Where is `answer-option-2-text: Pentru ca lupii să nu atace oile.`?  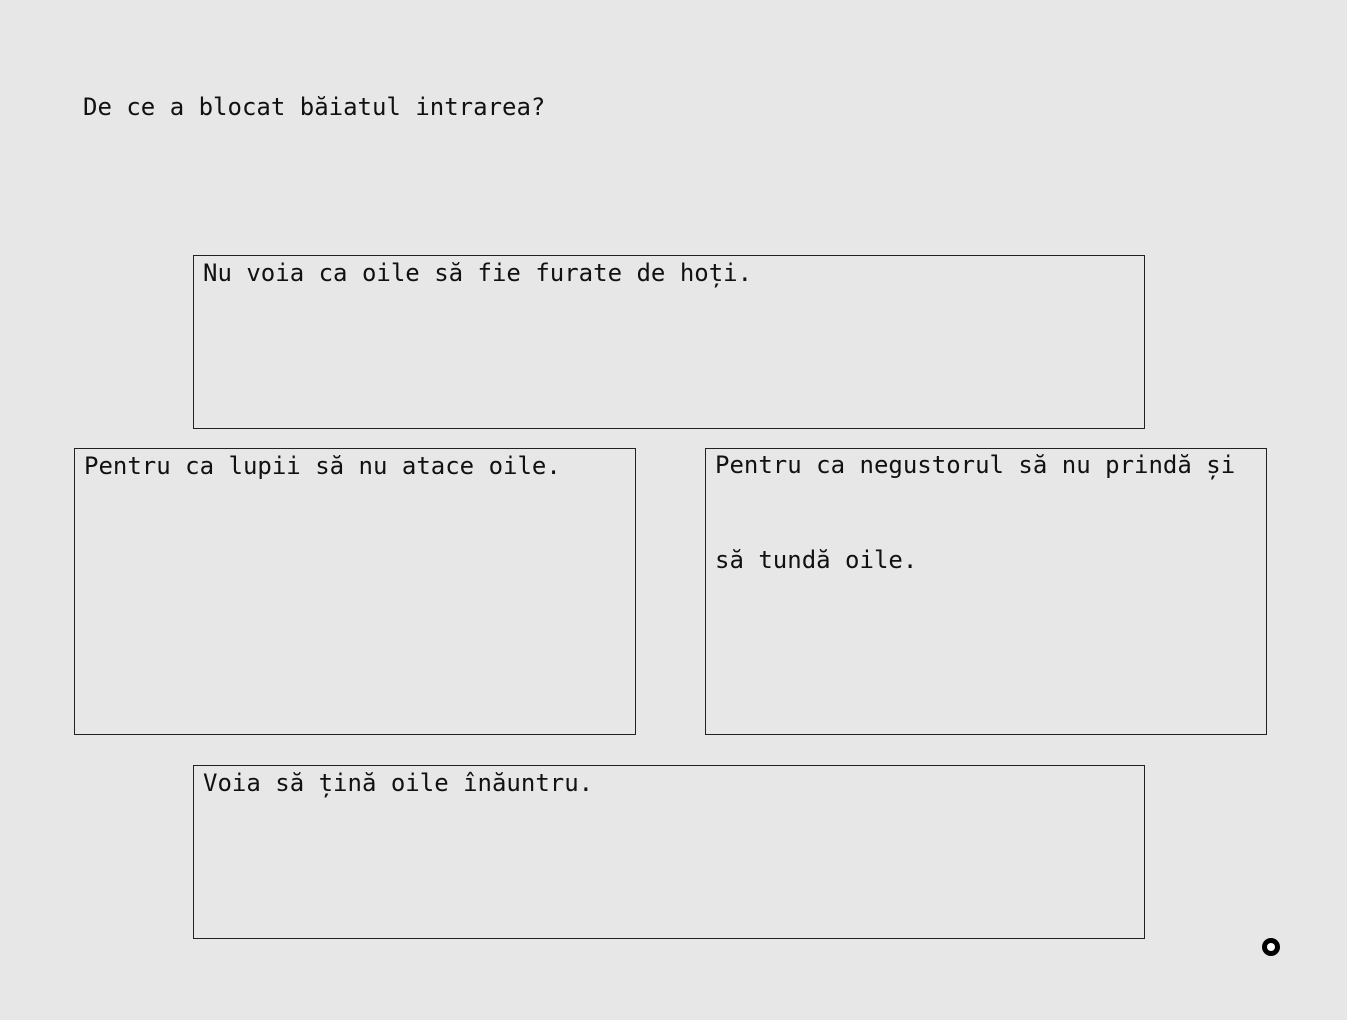
answer-option-2-text: Pentru ca lupii să nu atace oile. is located at coordinates (322, 466).